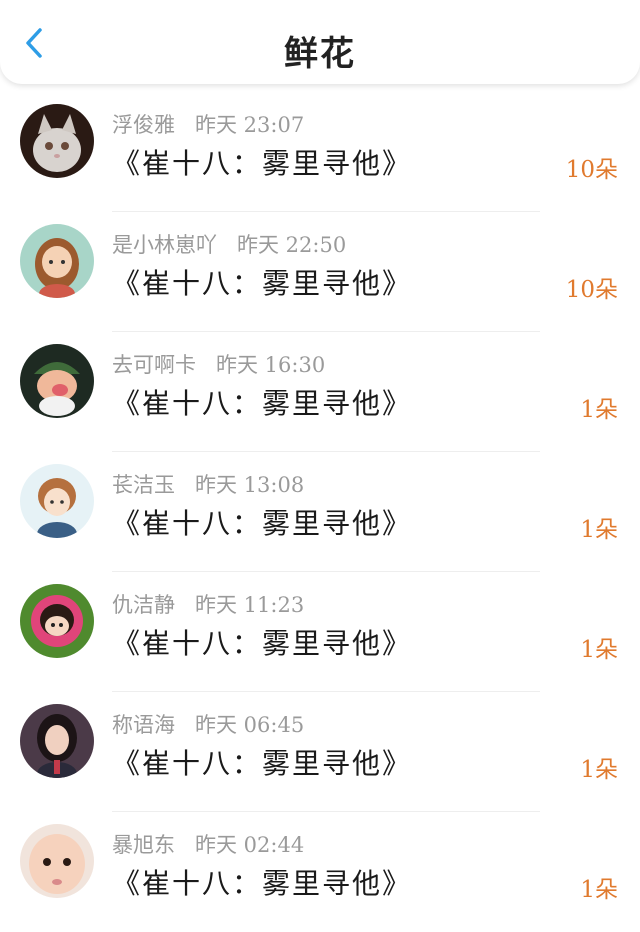 This screenshot has width=640, height=932. Describe the element at coordinates (57, 741) in the screenshot. I see `girl-photo-avatar` at that location.